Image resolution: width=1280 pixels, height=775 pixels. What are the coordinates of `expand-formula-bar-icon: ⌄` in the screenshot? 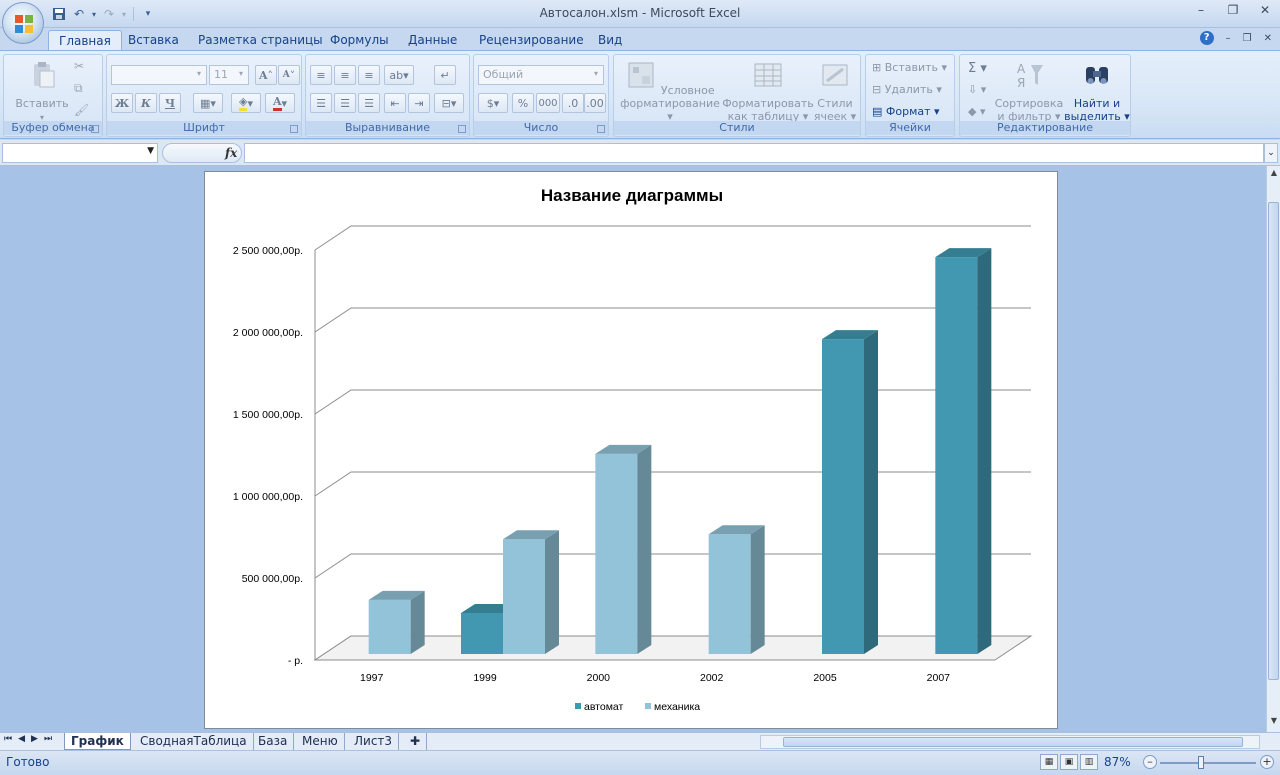 It's located at (1271, 153).